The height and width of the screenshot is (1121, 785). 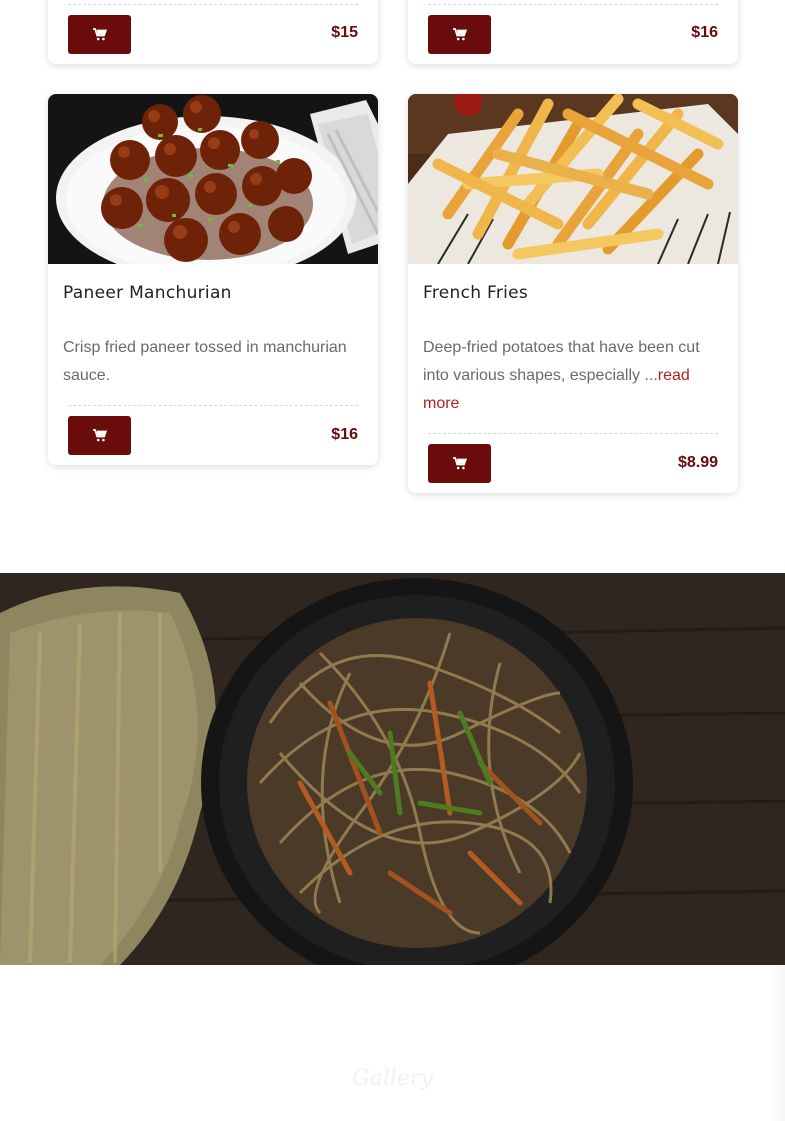 What do you see at coordinates (213, 179) in the screenshot?
I see `paneer-manchurian-photo` at bounding box center [213, 179].